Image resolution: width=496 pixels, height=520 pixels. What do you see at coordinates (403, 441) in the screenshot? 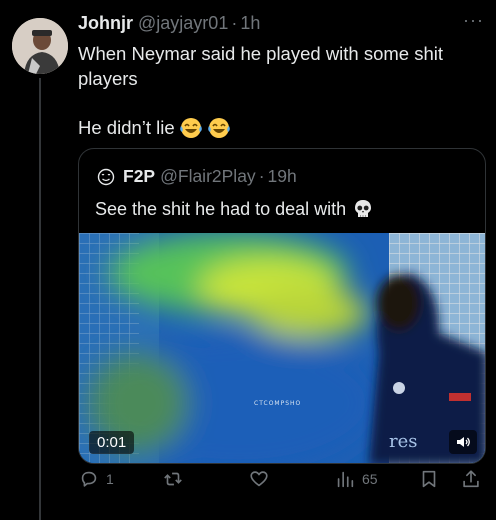
I see `video-overlay-text: res` at bounding box center [403, 441].